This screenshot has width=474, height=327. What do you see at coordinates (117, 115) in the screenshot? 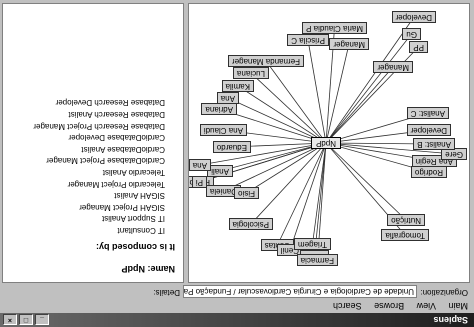
I see `list-item: Database Research Analist` at bounding box center [117, 115].